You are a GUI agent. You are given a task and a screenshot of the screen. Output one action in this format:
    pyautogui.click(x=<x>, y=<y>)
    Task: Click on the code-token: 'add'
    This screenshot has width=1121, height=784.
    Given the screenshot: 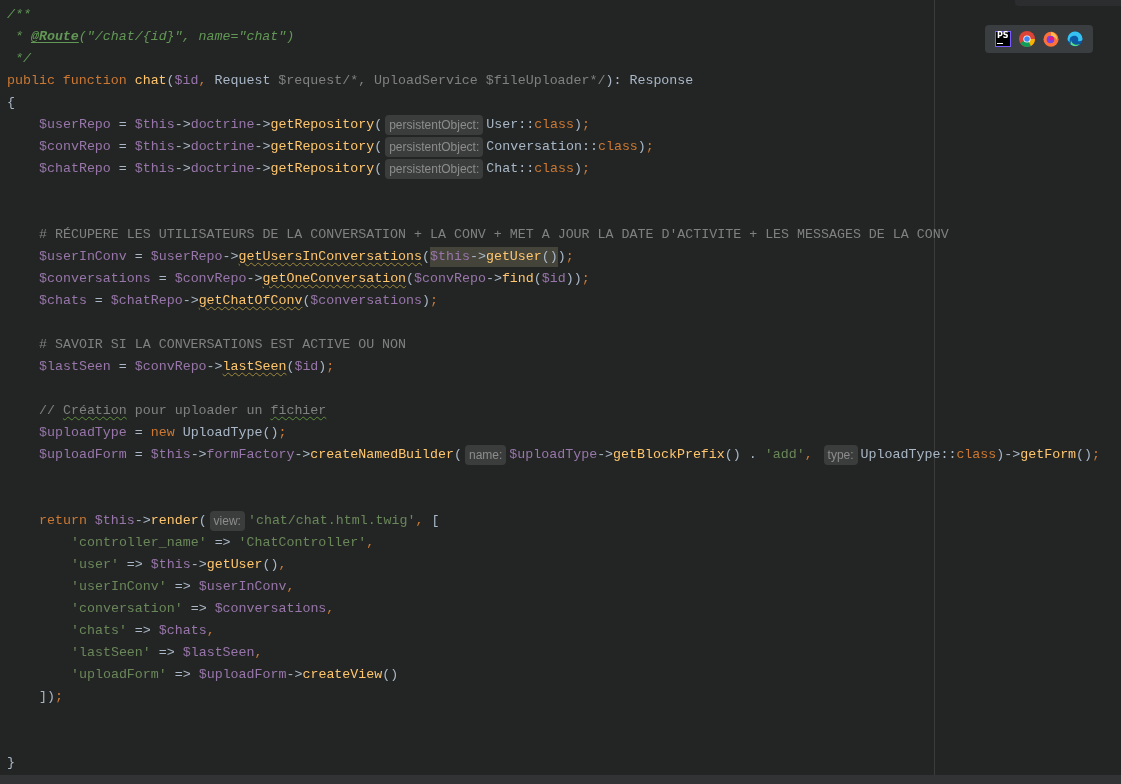 What is the action you would take?
    pyautogui.click(x=784, y=455)
    